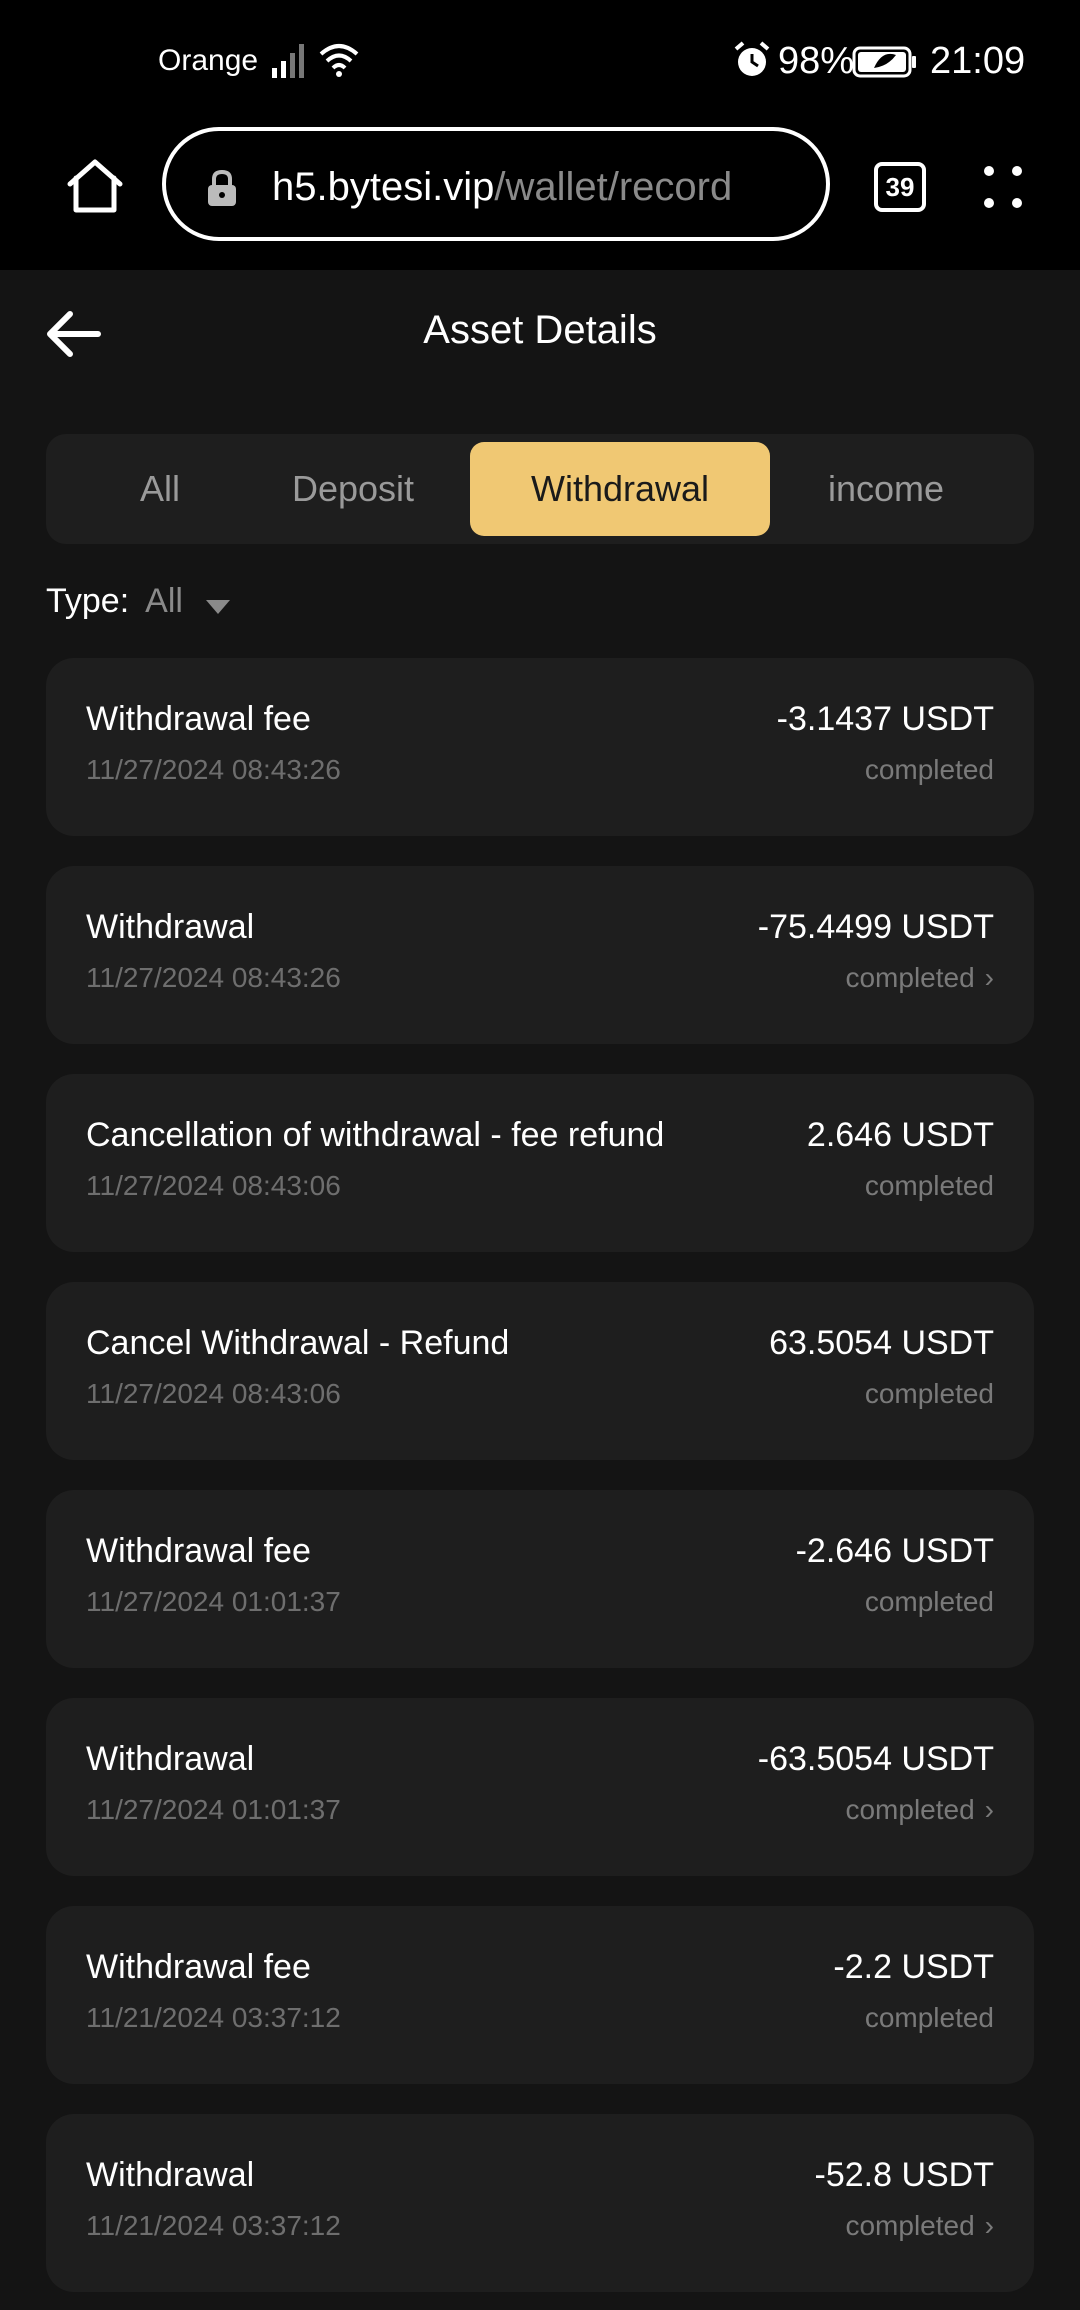 The height and width of the screenshot is (2310, 1080). I want to click on tab-income: income, so click(886, 489).